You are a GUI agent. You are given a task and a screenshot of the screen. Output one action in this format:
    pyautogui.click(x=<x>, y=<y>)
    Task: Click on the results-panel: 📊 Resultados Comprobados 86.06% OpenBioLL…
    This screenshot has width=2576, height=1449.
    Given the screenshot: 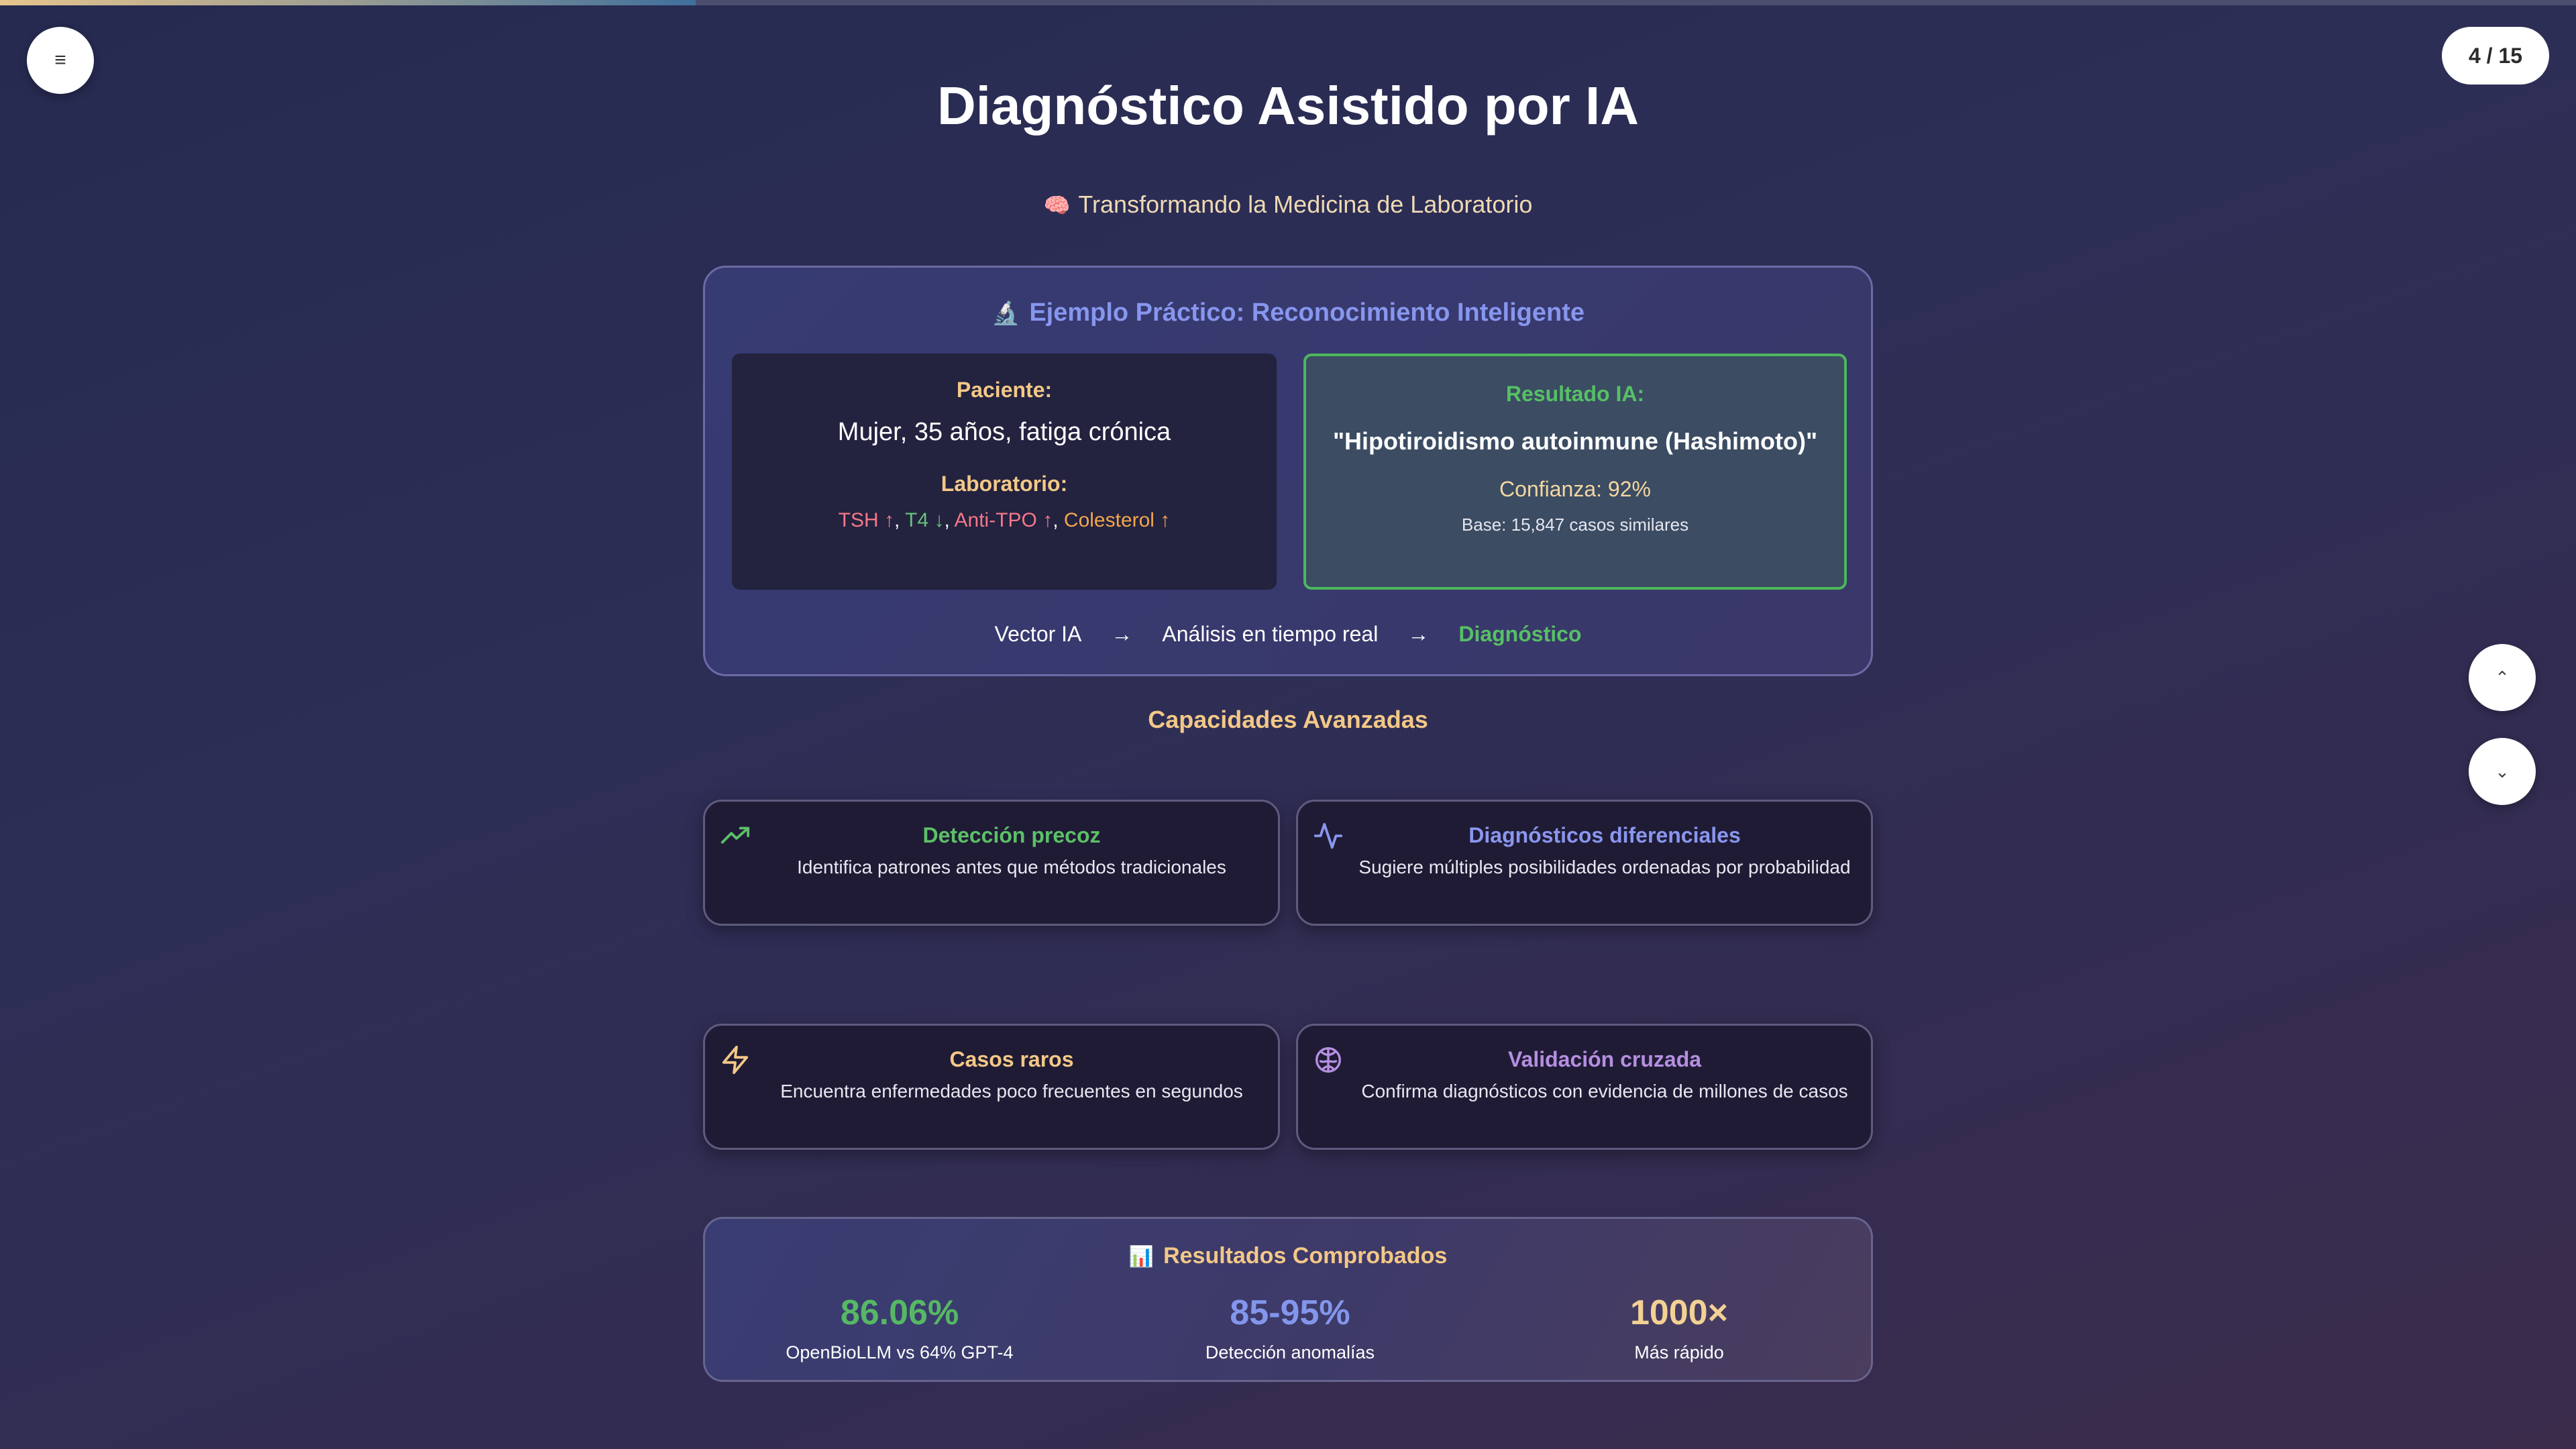 What is the action you would take?
    pyautogui.click(x=1288, y=1299)
    